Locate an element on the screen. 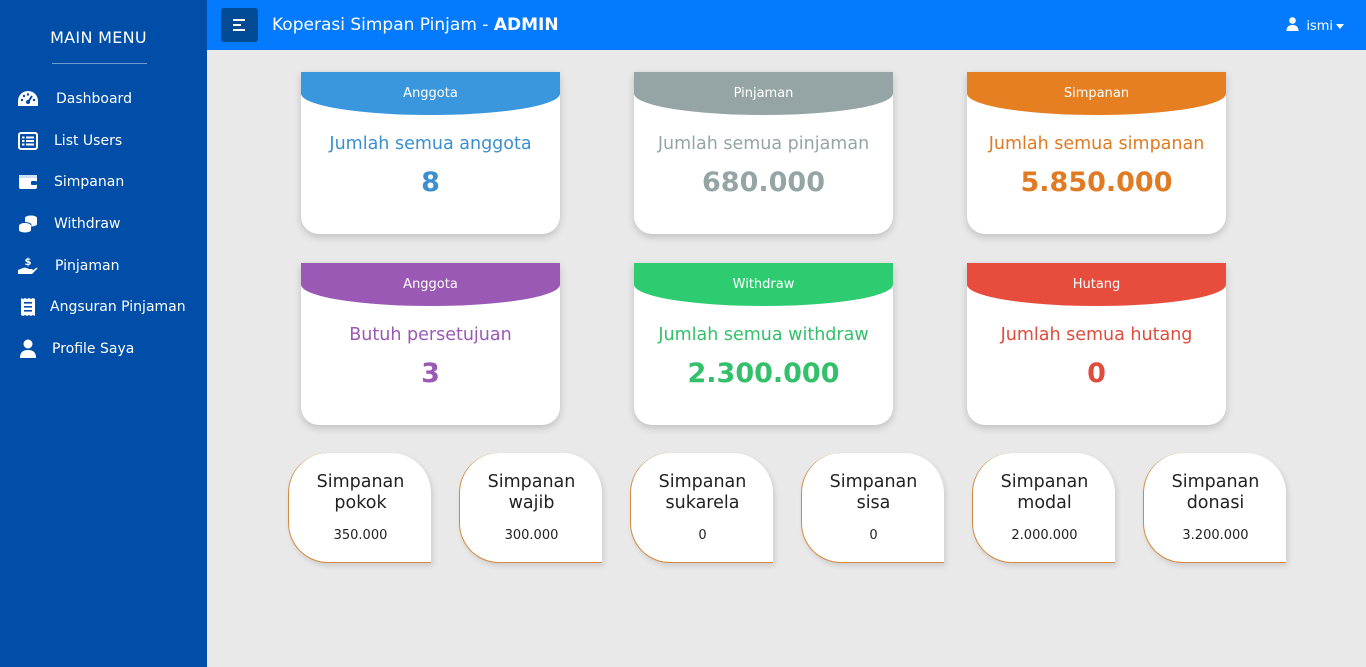 The width and height of the screenshot is (1366, 667). card-description: Jumlah semua anggota is located at coordinates (430, 144).